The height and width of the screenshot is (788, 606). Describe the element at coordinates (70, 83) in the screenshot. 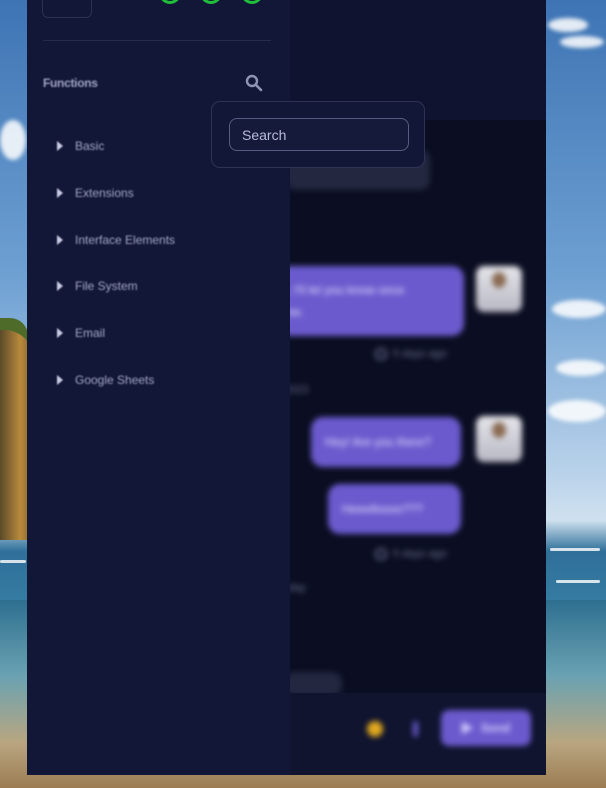

I see `functions-section-title: Functions` at that location.